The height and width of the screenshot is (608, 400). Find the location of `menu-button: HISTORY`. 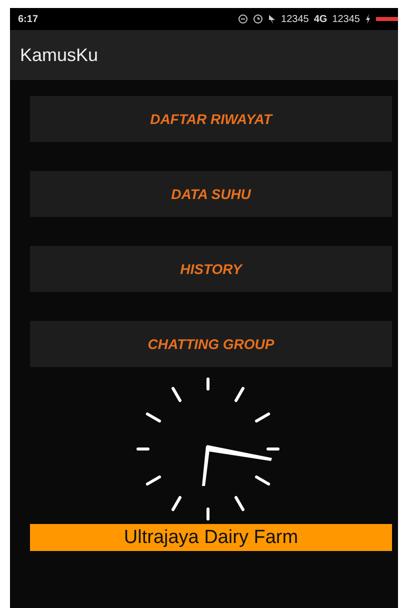

menu-button: HISTORY is located at coordinates (211, 269).